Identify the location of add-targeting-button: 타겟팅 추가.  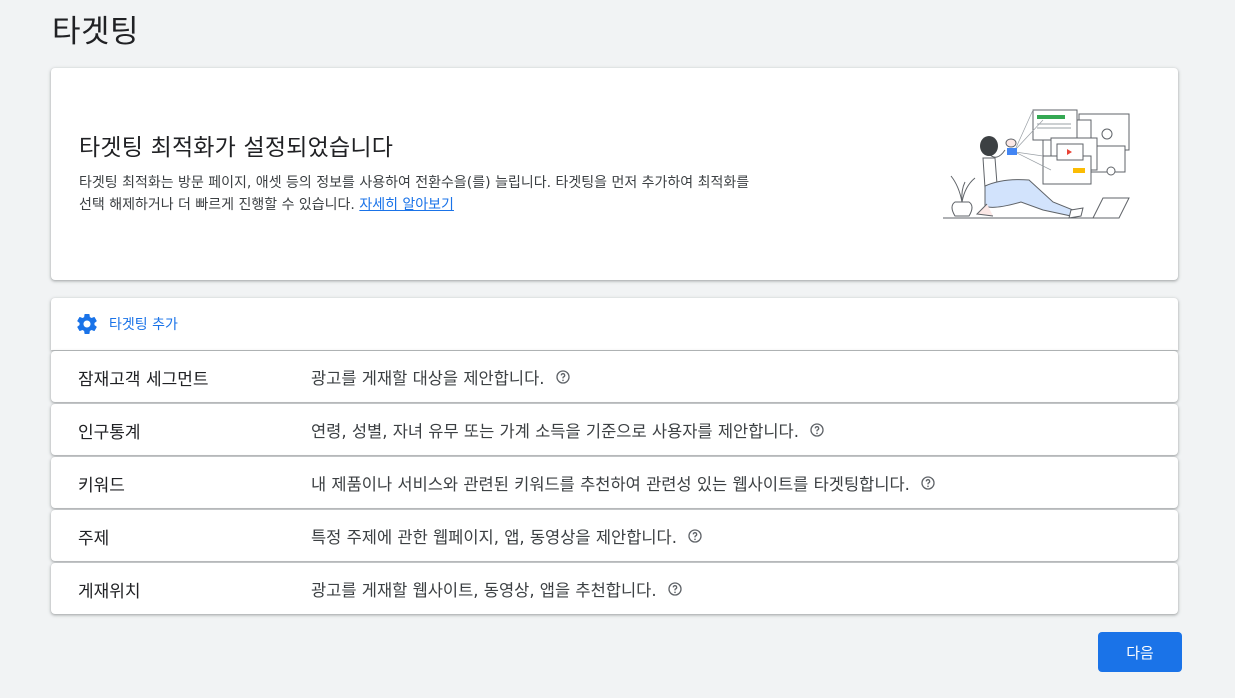
(126, 324).